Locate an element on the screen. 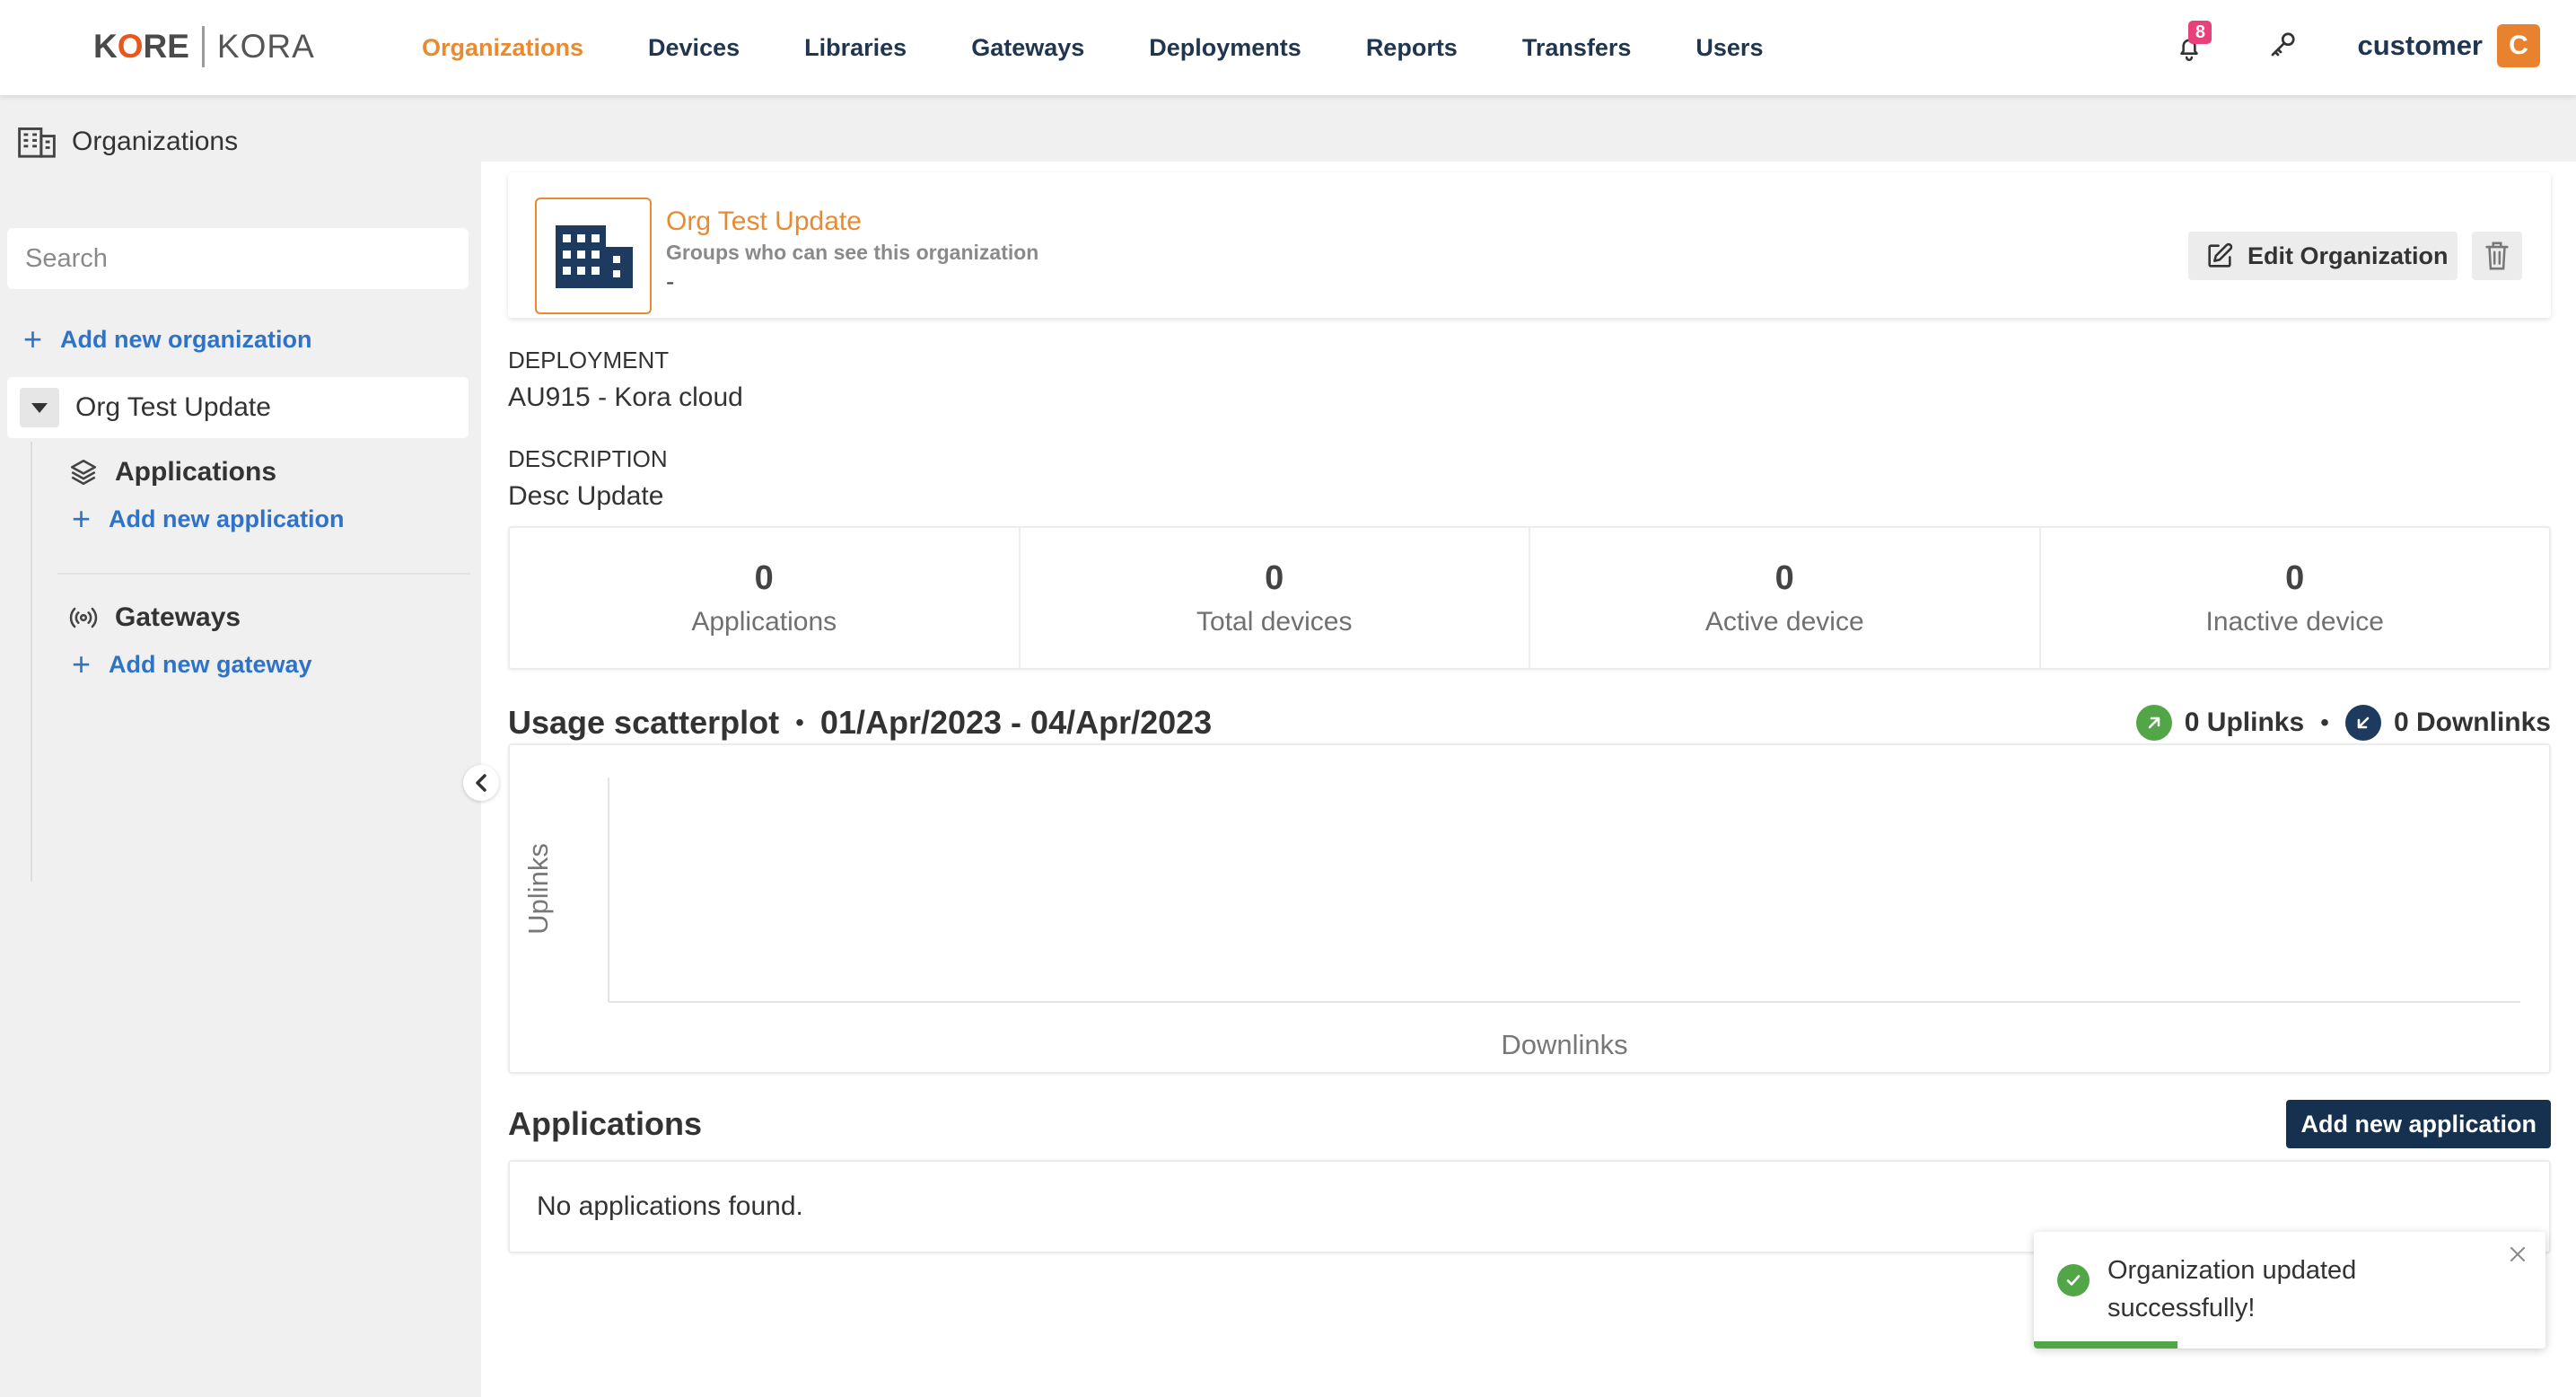 The height and width of the screenshot is (1397, 2576). nav-organizations: Organizations is located at coordinates (502, 48).